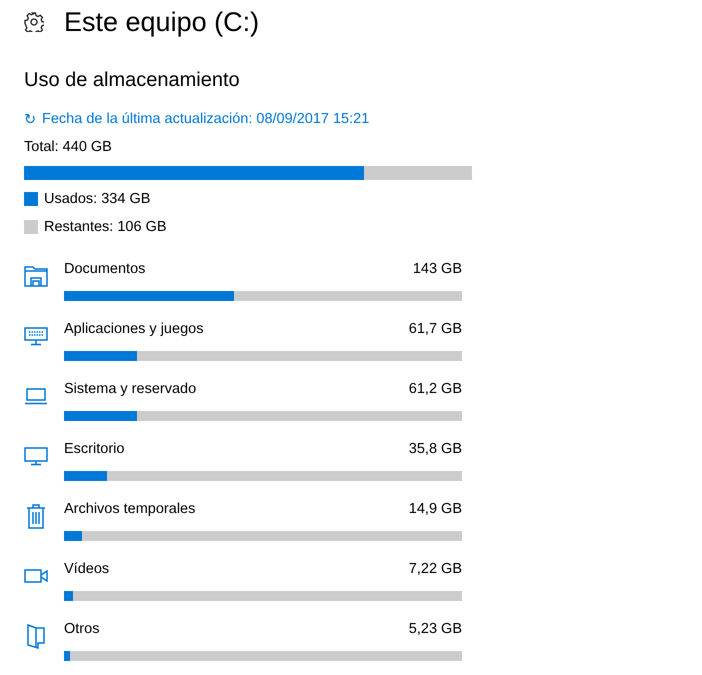 Image resolution: width=702 pixels, height=675 pixels. What do you see at coordinates (363, 531) in the screenshot?
I see `storage-category: Archivos temporales 14,9 GB` at bounding box center [363, 531].